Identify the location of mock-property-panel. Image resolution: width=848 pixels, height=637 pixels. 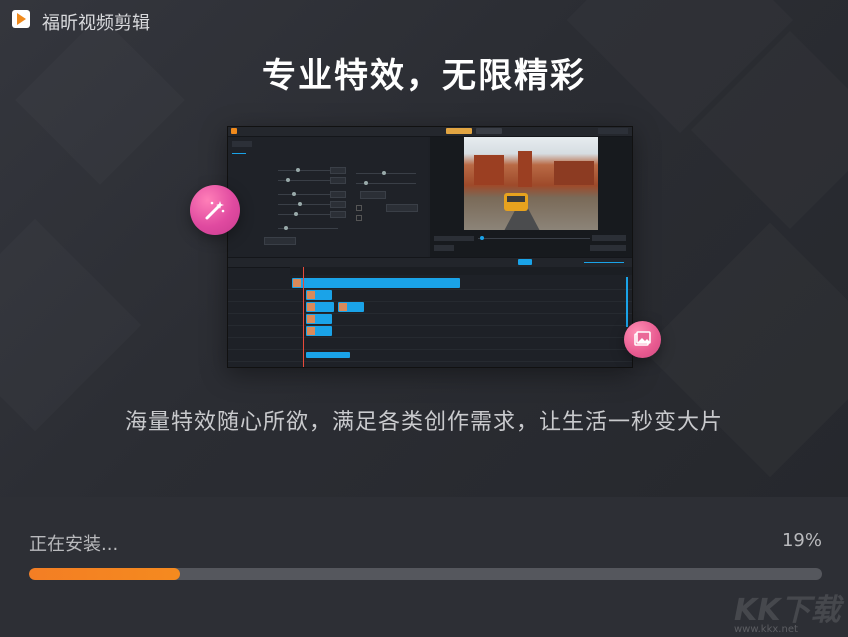
(328, 197).